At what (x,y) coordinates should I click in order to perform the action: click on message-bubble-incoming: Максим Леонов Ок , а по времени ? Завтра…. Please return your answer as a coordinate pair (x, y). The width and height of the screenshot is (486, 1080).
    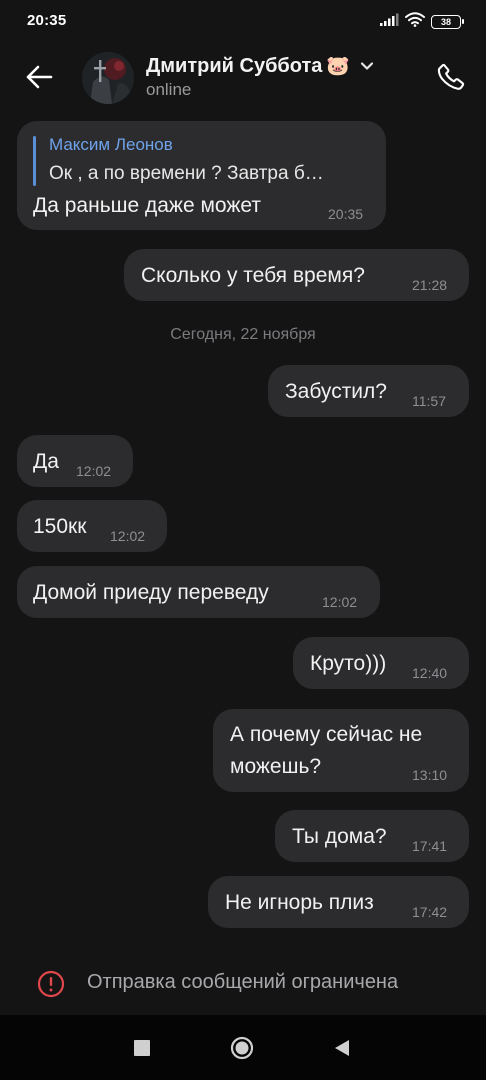
    Looking at the image, I should click on (201, 175).